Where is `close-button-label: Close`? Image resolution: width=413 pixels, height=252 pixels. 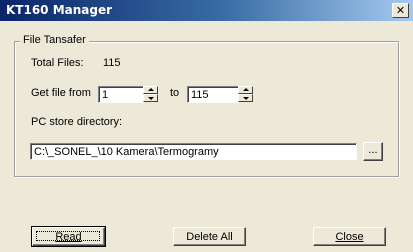
close-button-label: Close is located at coordinates (349, 237).